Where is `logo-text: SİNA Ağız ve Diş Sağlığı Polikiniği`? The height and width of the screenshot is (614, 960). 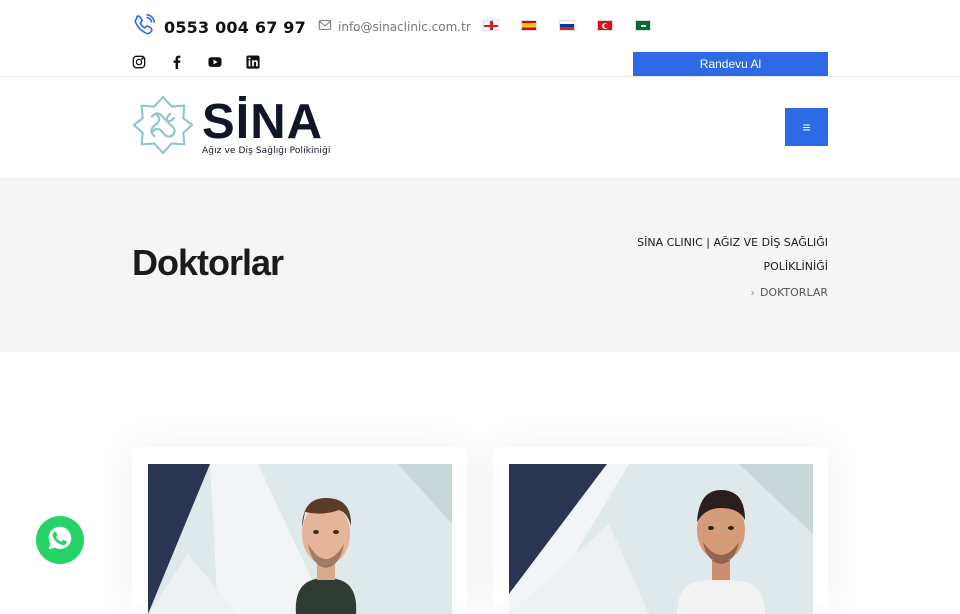
logo-text: SİNA Ağız ve Diş Sağlığı Polikiniği is located at coordinates (266, 126).